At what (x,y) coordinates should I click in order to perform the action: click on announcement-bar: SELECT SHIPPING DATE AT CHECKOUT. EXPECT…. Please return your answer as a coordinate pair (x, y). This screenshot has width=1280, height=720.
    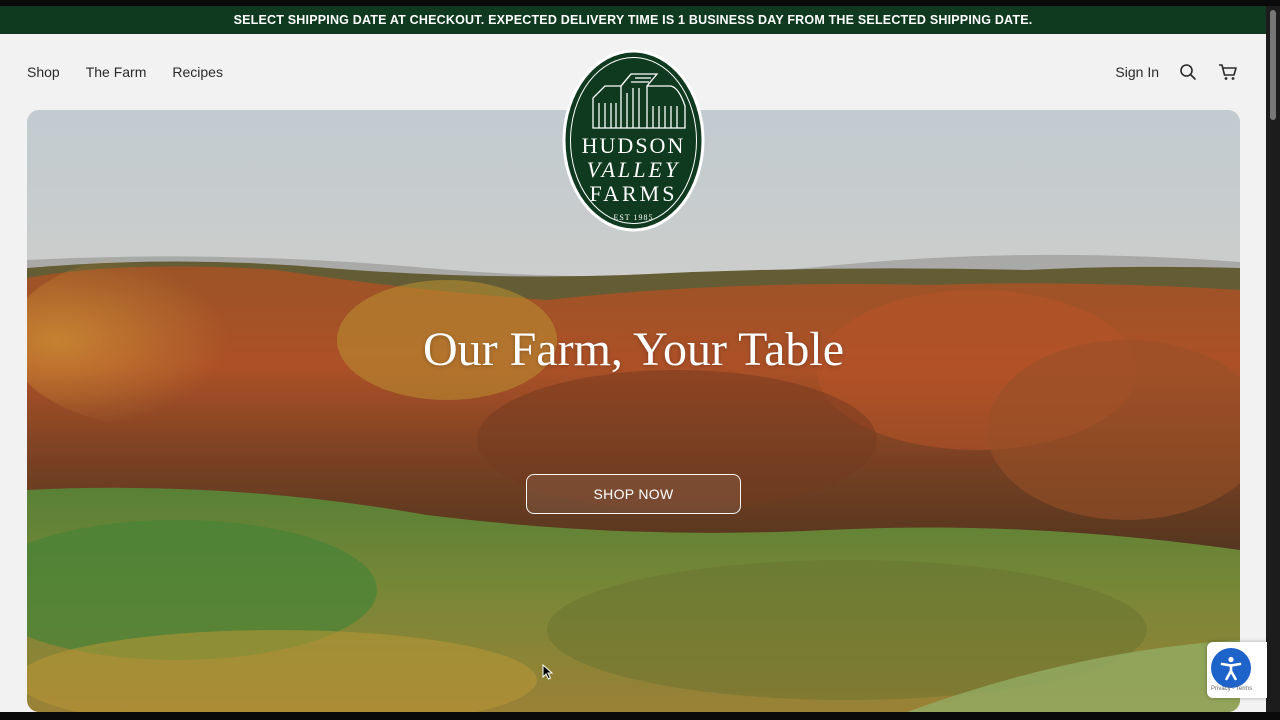
    Looking at the image, I should click on (633, 20).